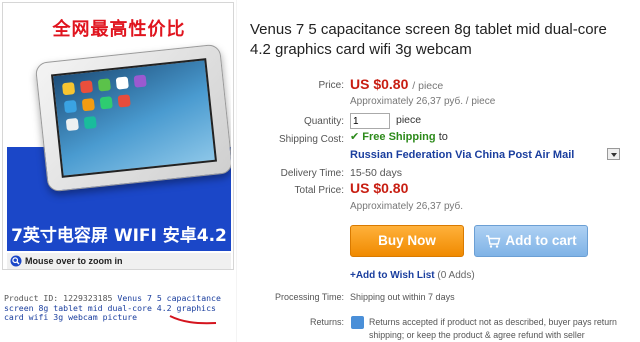 The width and height of the screenshot is (640, 342). What do you see at coordinates (119, 236) in the screenshot?
I see `promo-subline: 7英寸电容屏 WIFI 安卓4.2` at bounding box center [119, 236].